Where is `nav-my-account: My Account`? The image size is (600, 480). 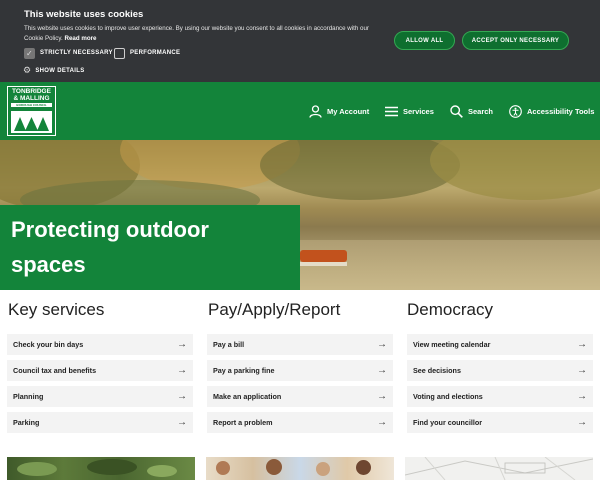
nav-my-account: My Account is located at coordinates (339, 111).